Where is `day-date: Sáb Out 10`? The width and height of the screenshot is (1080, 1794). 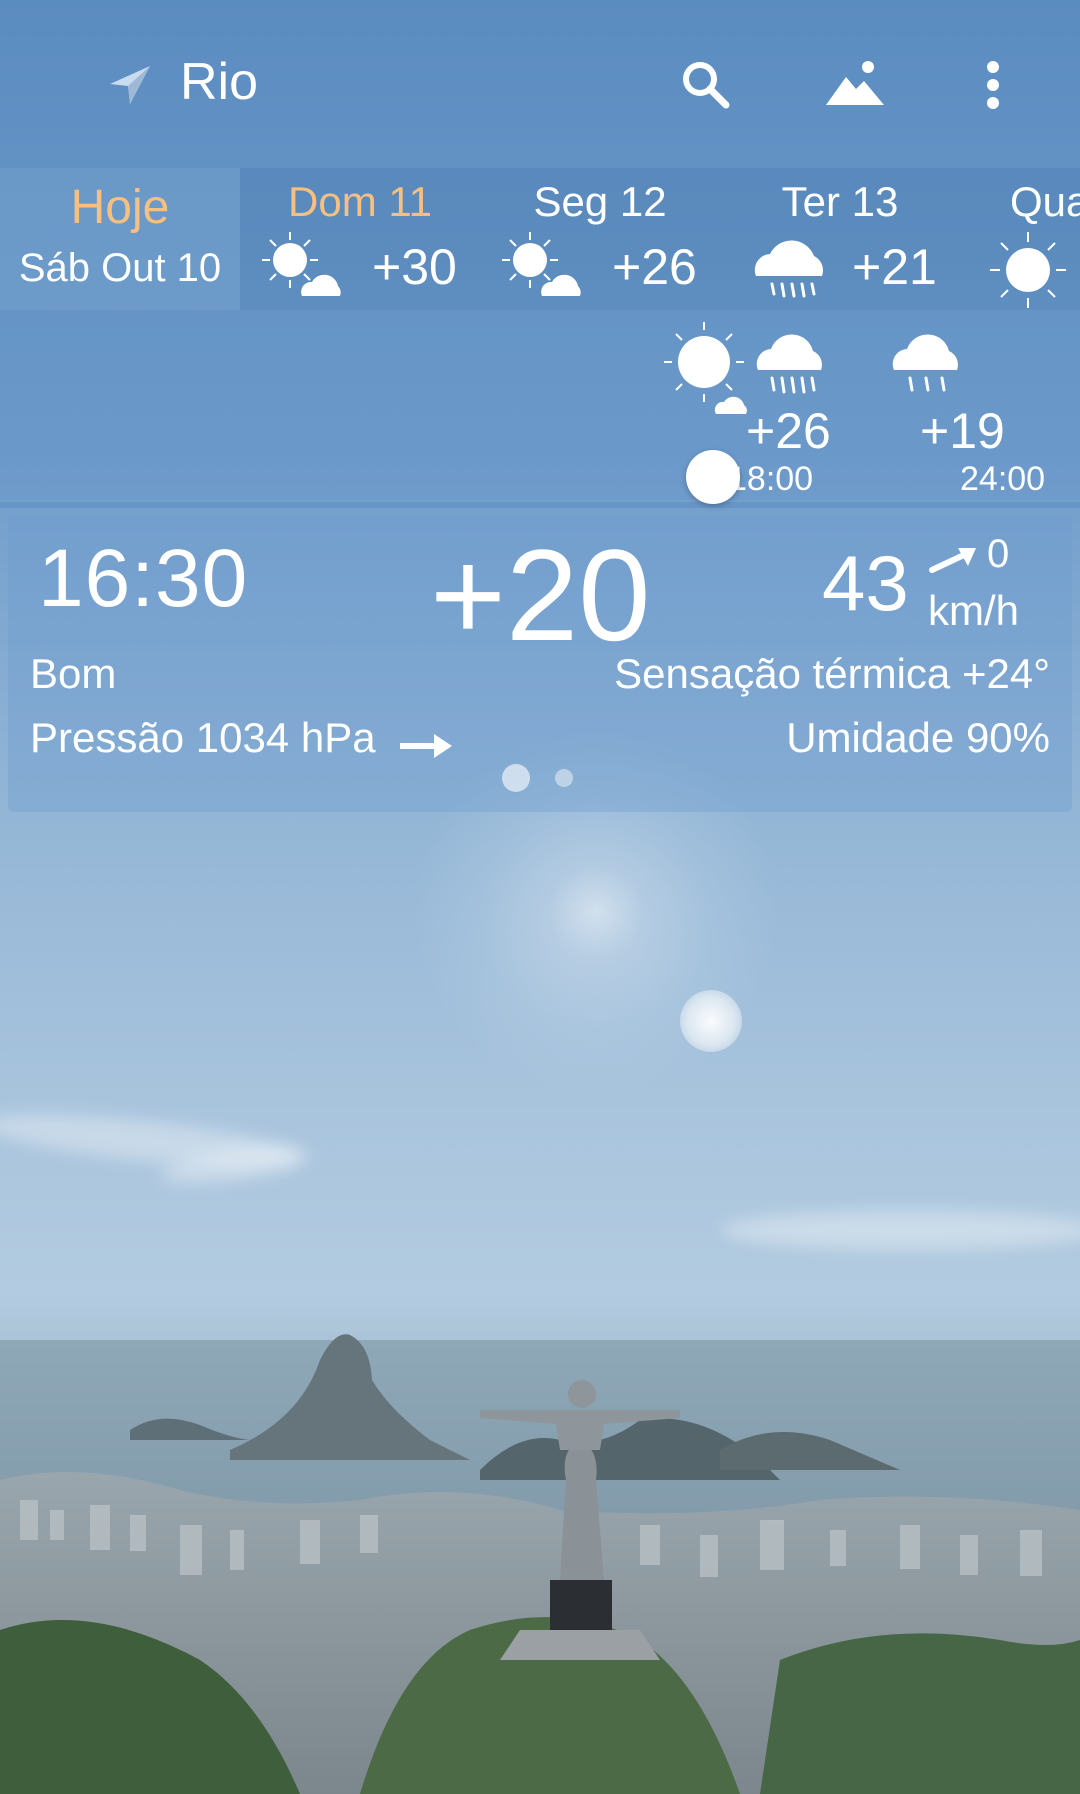 day-date: Sáb Out 10 is located at coordinates (120, 268).